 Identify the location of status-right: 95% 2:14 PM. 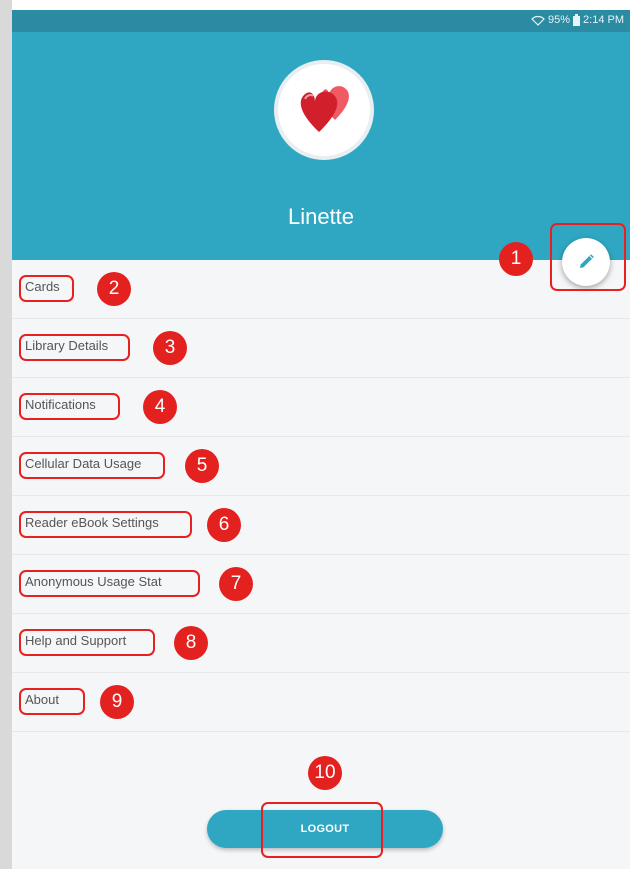
(577, 20).